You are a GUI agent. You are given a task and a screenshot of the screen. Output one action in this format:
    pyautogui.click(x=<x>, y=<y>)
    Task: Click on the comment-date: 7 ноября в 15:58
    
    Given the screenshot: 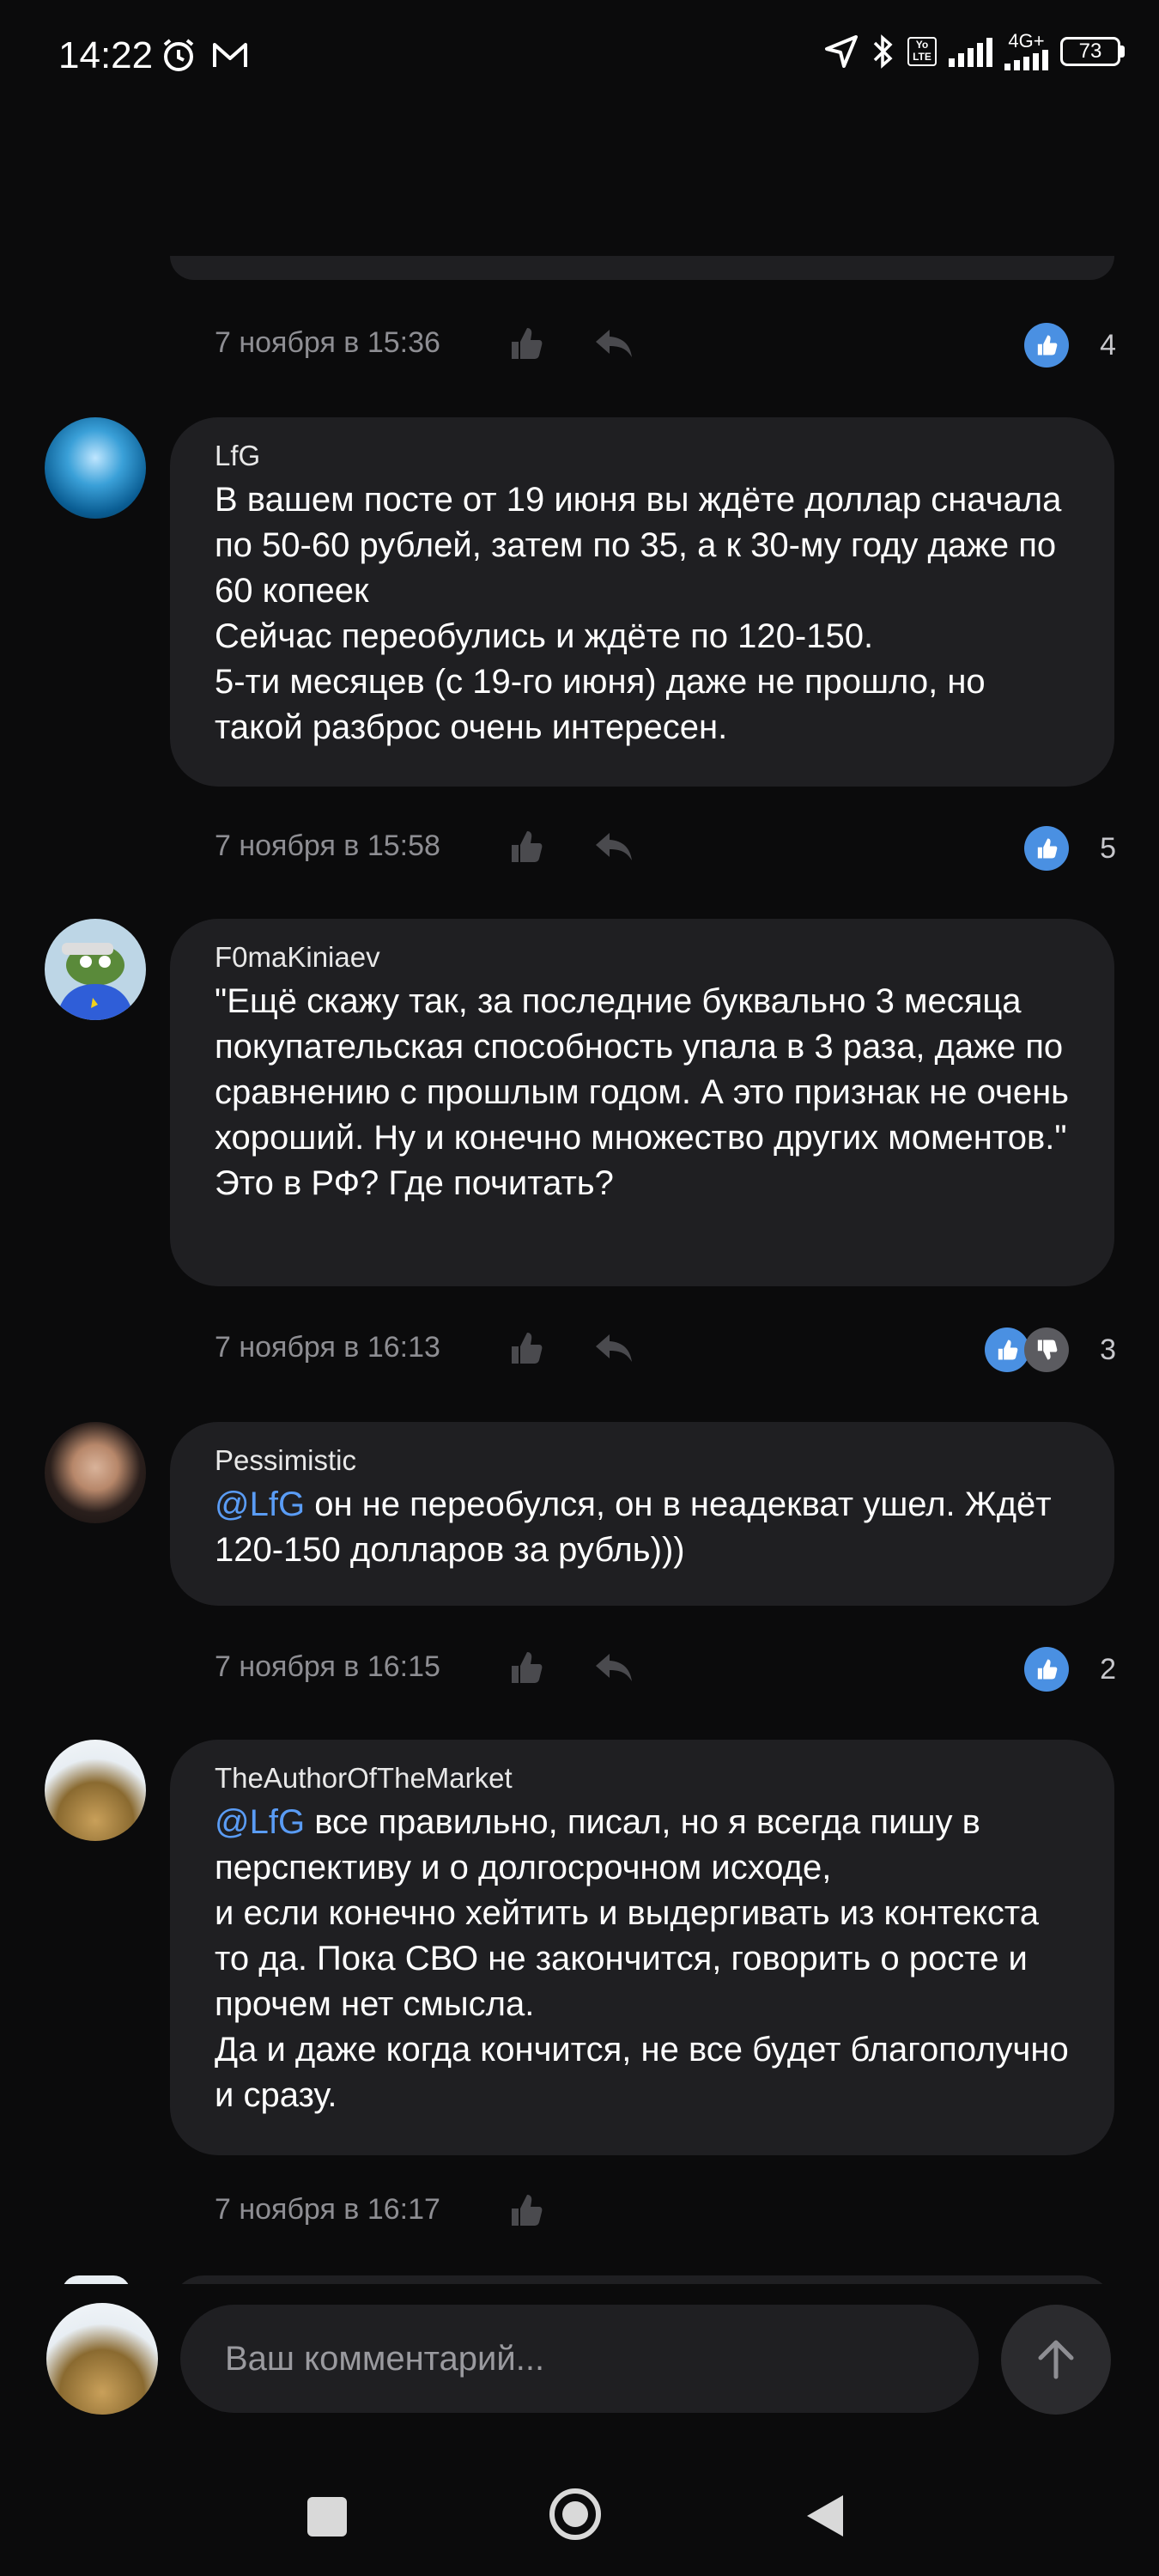 What is the action you would take?
    pyautogui.click(x=327, y=845)
    